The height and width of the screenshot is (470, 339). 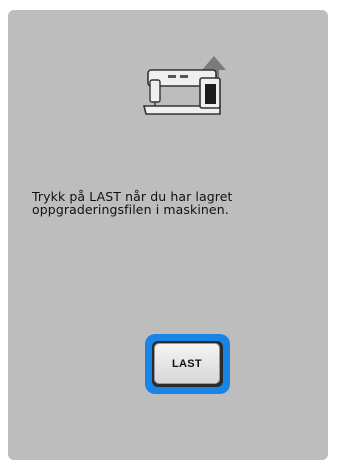 What do you see at coordinates (187, 86) in the screenshot?
I see `sewing-machine-upgrade-icon` at bounding box center [187, 86].